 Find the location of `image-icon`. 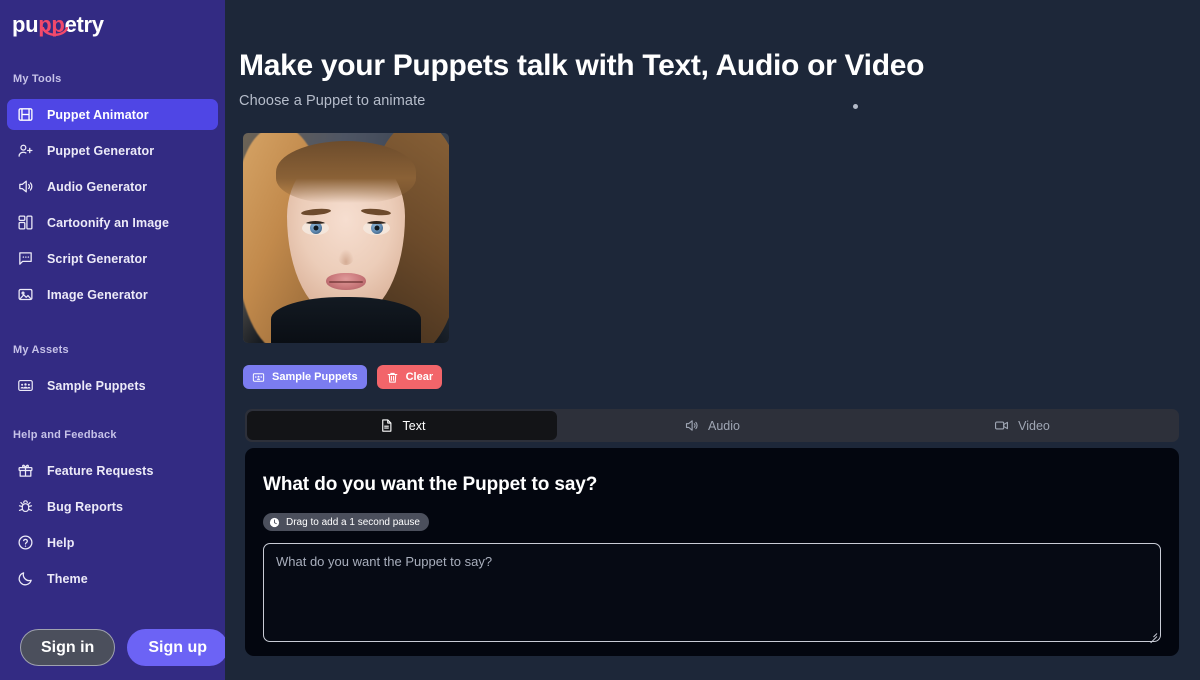

image-icon is located at coordinates (25, 294).